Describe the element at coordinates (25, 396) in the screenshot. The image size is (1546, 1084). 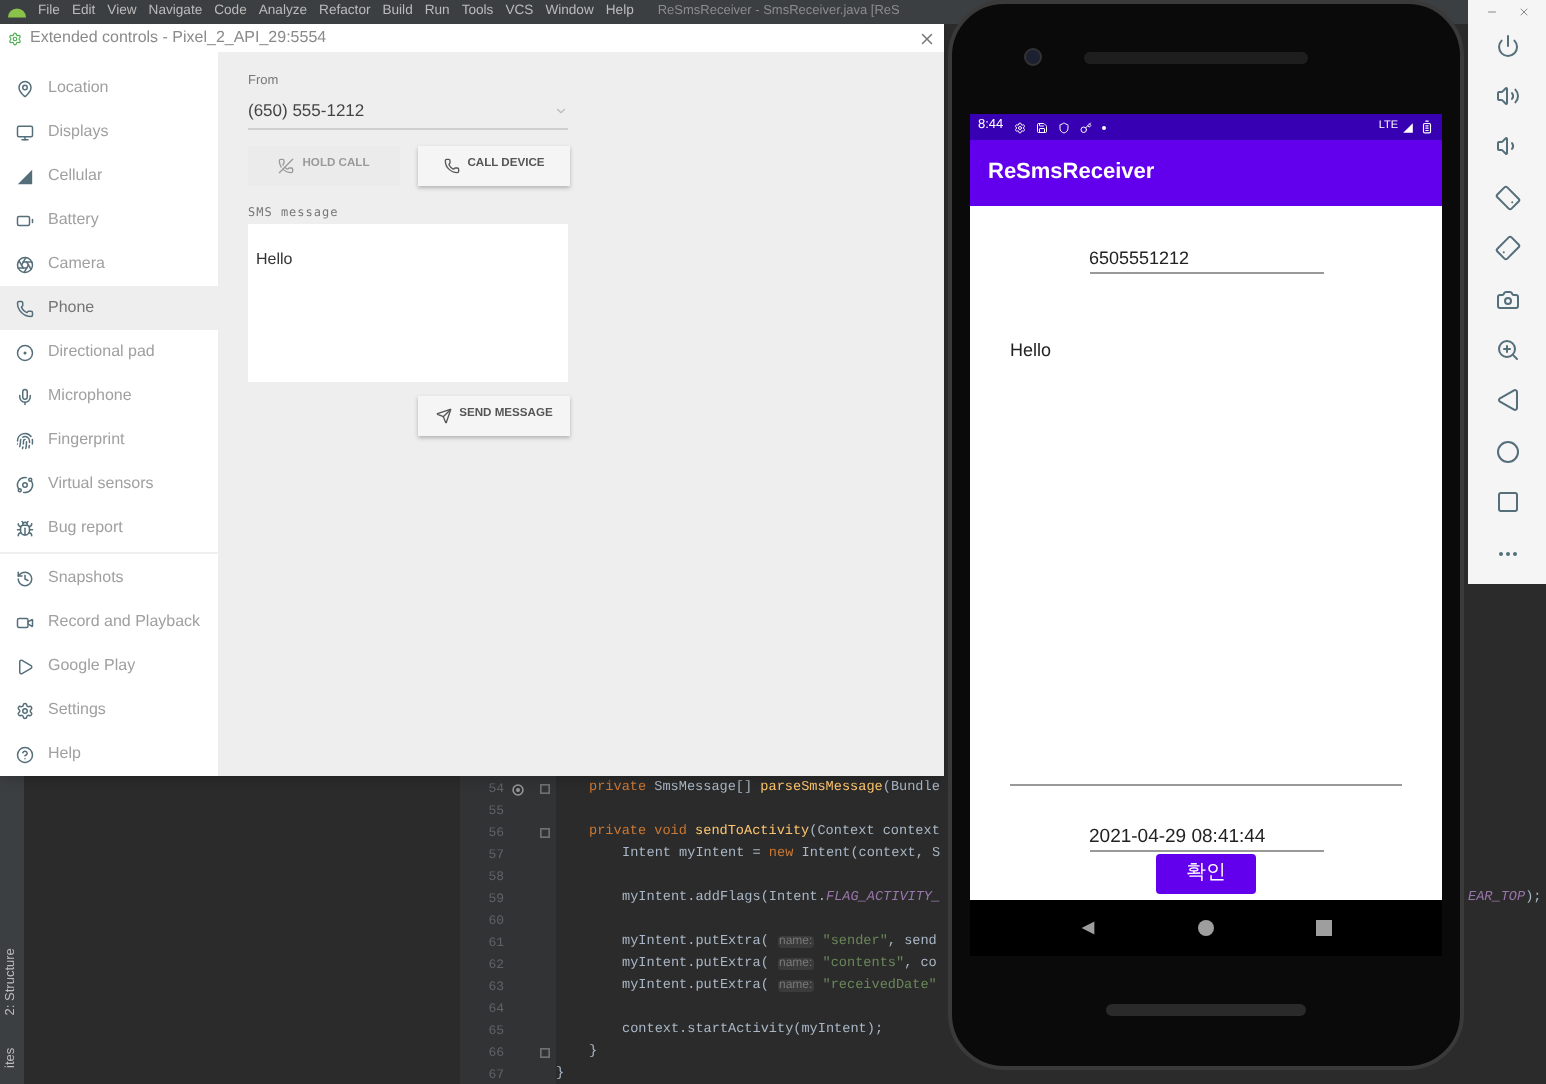
I see `microphone-icon` at that location.